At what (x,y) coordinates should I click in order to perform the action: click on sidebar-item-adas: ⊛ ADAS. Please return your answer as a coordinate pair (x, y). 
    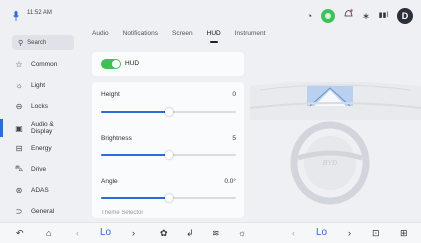
    Looking at the image, I should click on (41, 190).